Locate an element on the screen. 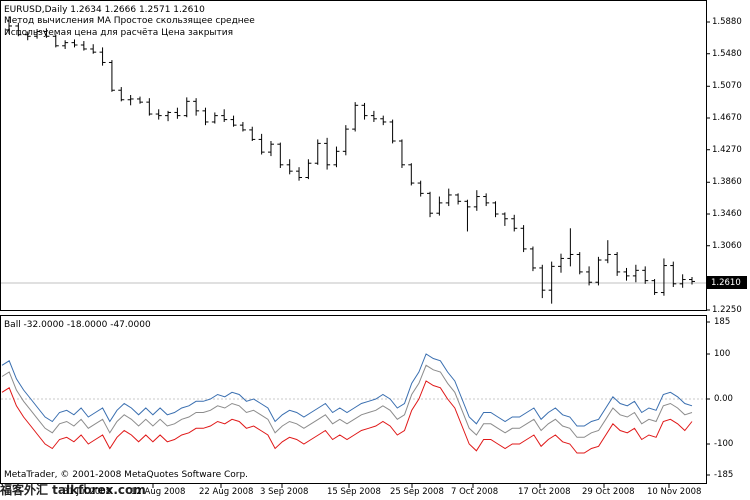 The image size is (750, 500). price-tick-label: 1.5070 is located at coordinates (727, 86).